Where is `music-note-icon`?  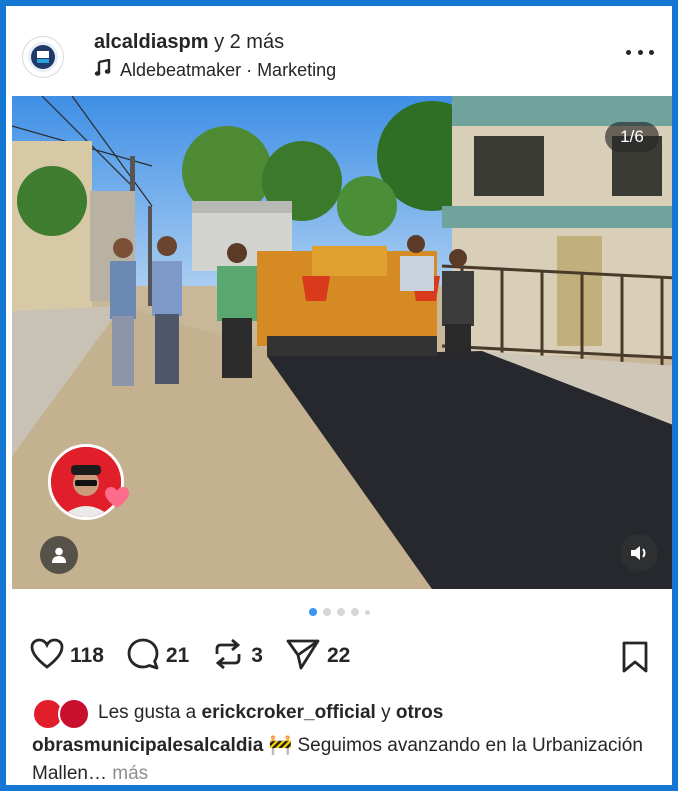 music-note-icon is located at coordinates (103, 70).